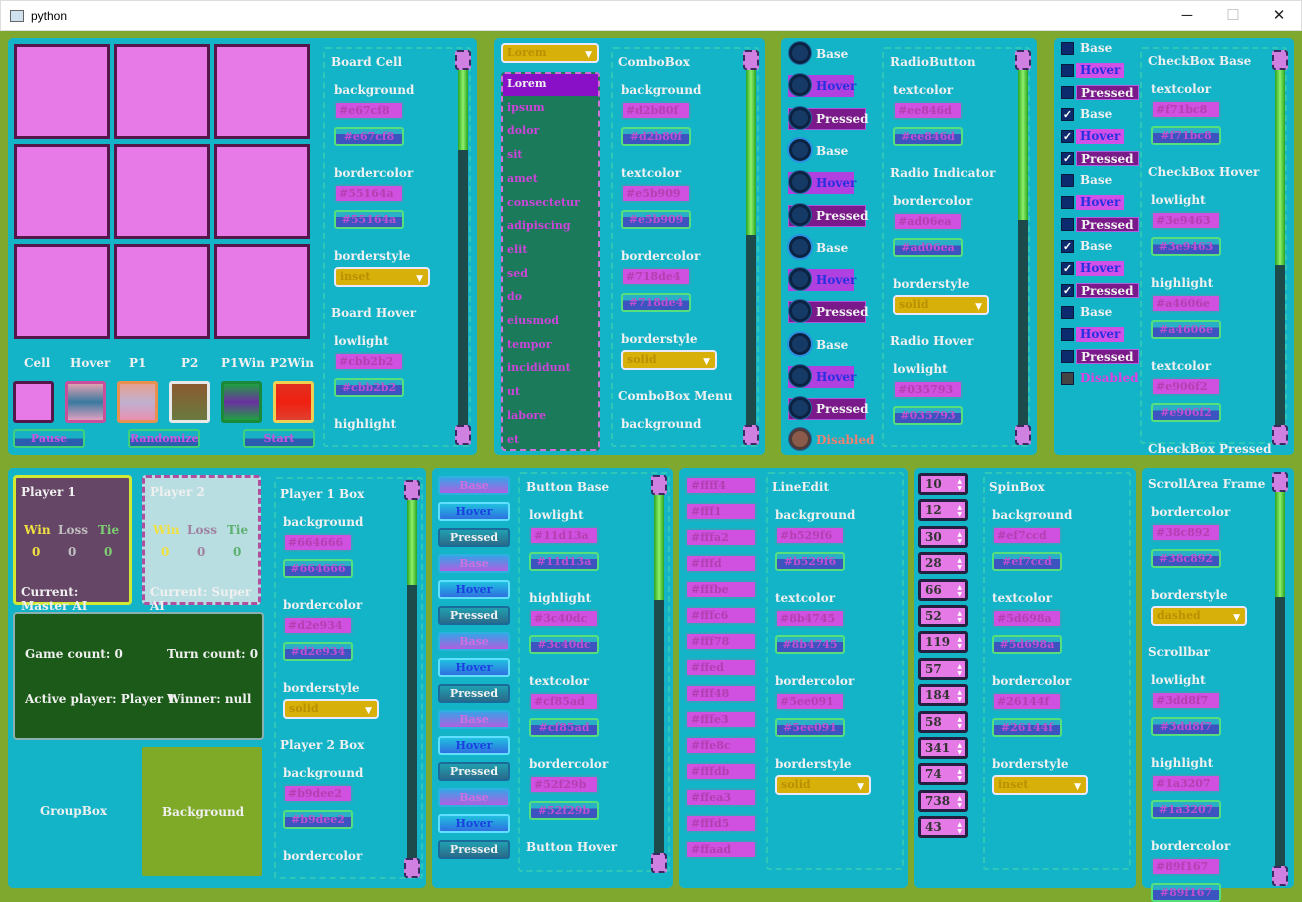  I want to click on combo-menu-item: Lorem, so click(527, 83).